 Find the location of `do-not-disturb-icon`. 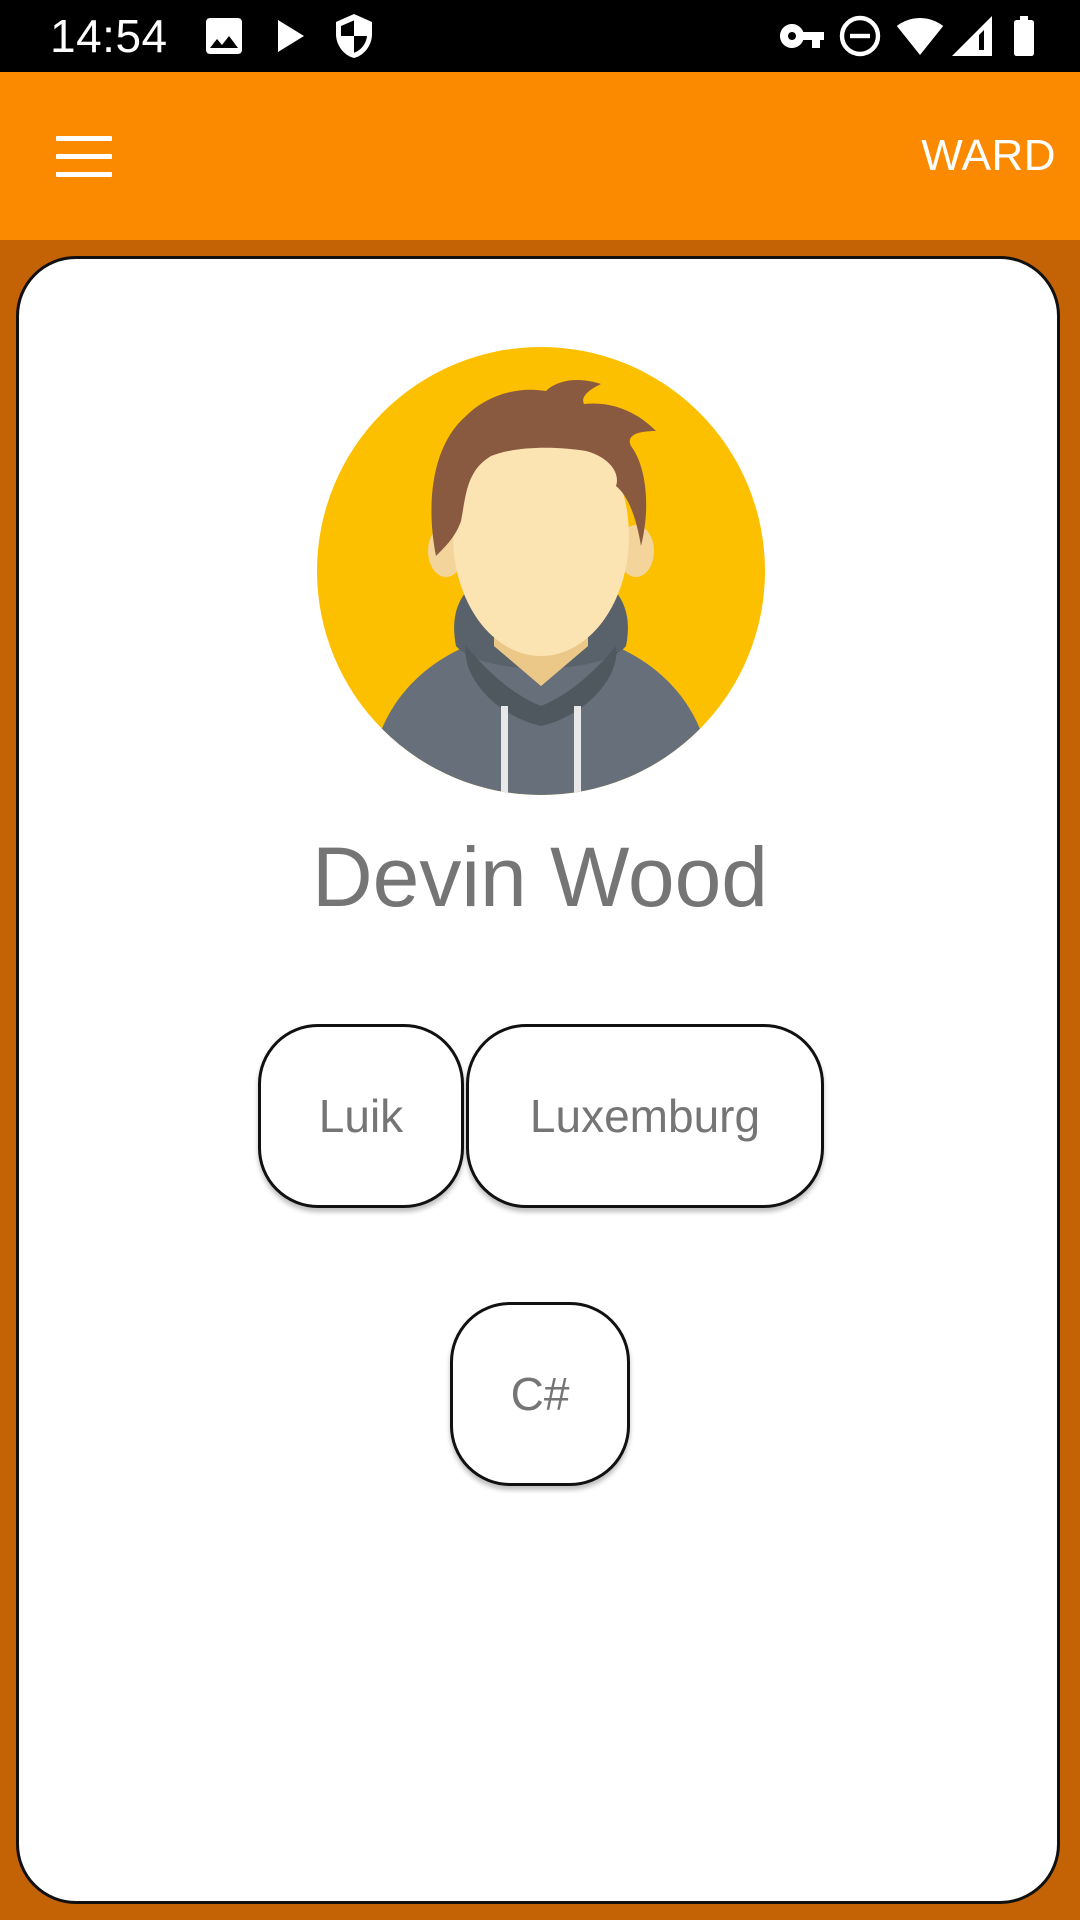

do-not-disturb-icon is located at coordinates (860, 36).